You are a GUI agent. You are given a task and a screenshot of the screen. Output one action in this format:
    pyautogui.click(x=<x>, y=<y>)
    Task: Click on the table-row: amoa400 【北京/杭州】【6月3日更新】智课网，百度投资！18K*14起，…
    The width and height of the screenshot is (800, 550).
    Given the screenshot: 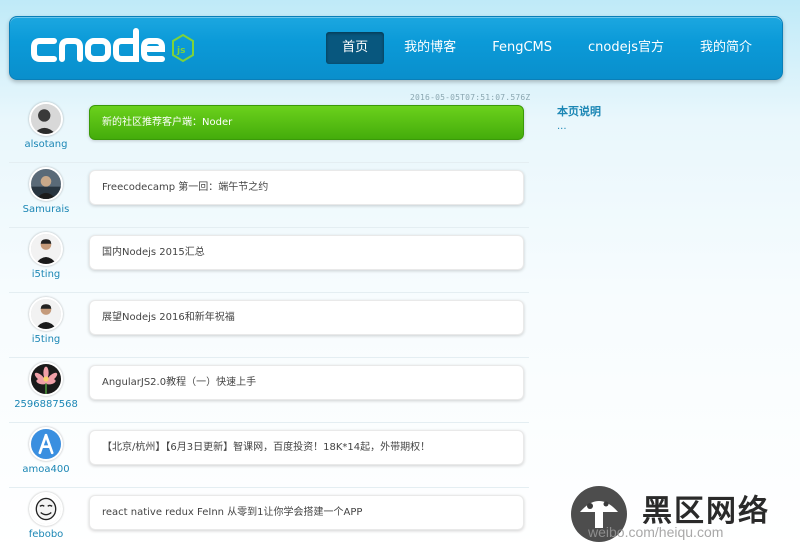 What is the action you would take?
    pyautogui.click(x=269, y=455)
    